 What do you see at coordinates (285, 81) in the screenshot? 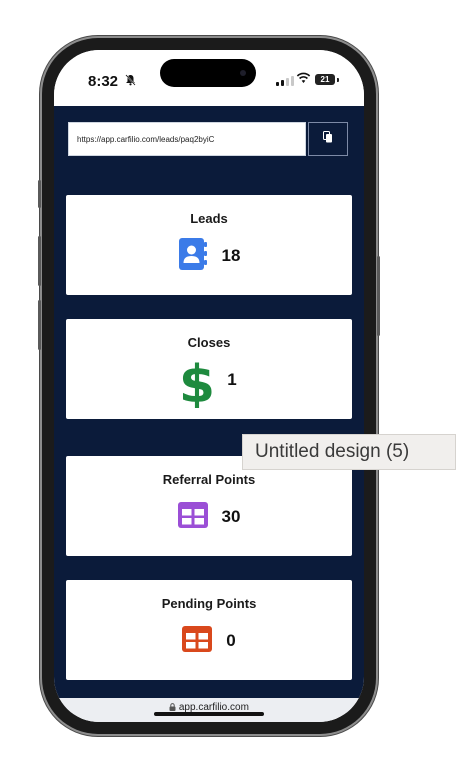
I see `signal-icon` at bounding box center [285, 81].